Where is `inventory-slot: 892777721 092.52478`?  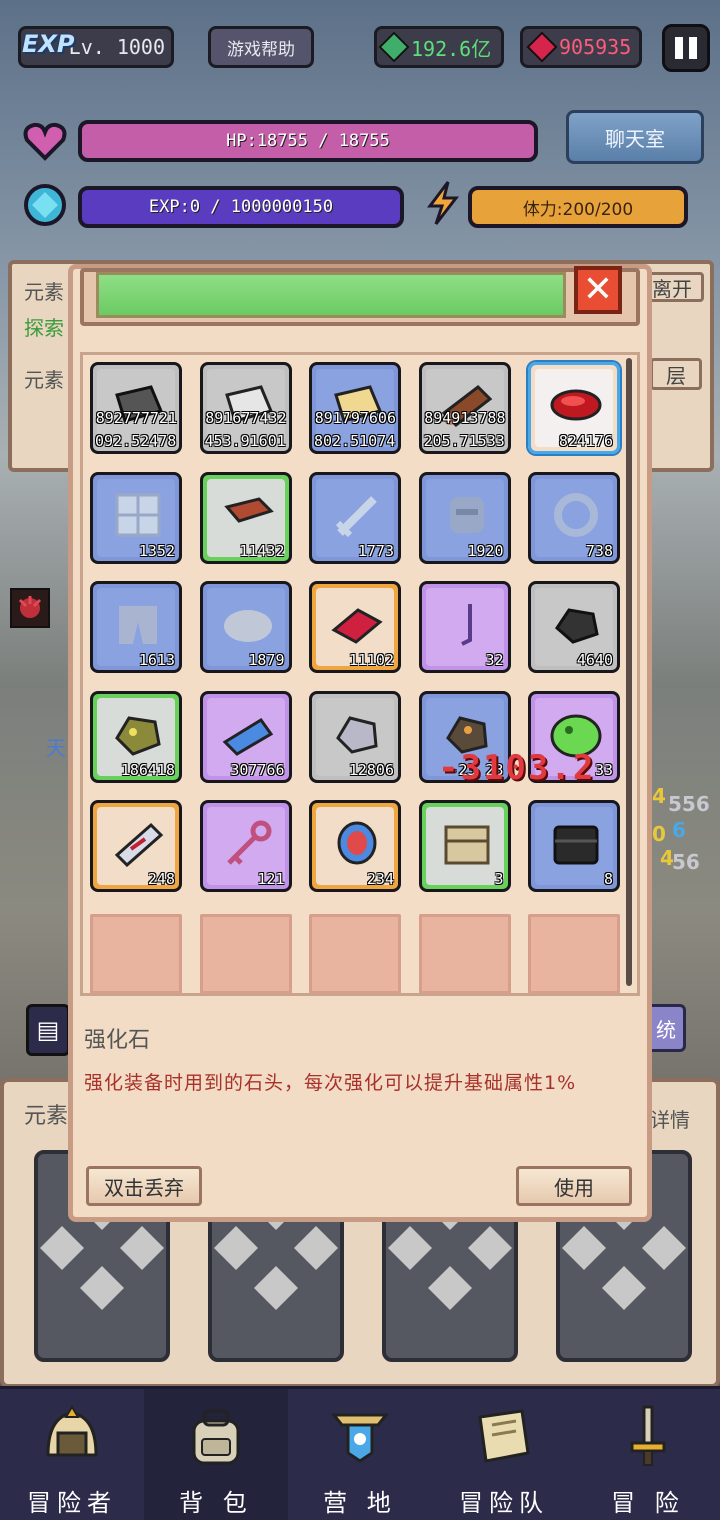
inventory-slot: 892777721 092.52478 is located at coordinates (136, 408).